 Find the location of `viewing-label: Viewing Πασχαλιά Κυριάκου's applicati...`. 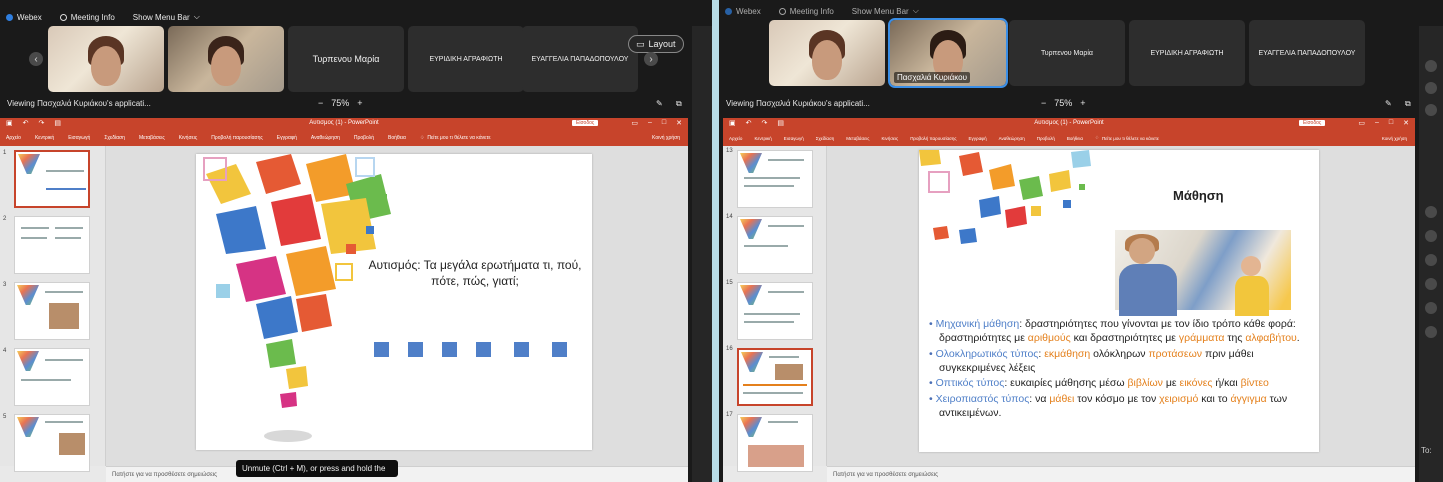

viewing-label: Viewing Πασχαλιά Κυριάκου's applicati... is located at coordinates (798, 103).